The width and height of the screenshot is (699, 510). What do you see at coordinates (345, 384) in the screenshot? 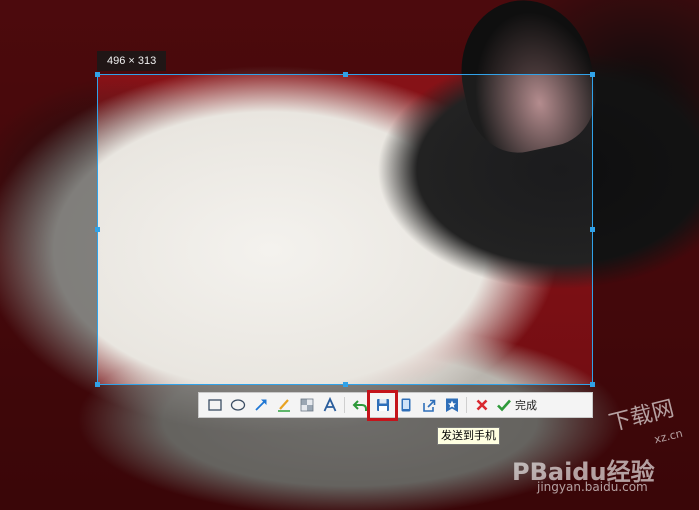
I see `resize-handle-bottom` at bounding box center [345, 384].